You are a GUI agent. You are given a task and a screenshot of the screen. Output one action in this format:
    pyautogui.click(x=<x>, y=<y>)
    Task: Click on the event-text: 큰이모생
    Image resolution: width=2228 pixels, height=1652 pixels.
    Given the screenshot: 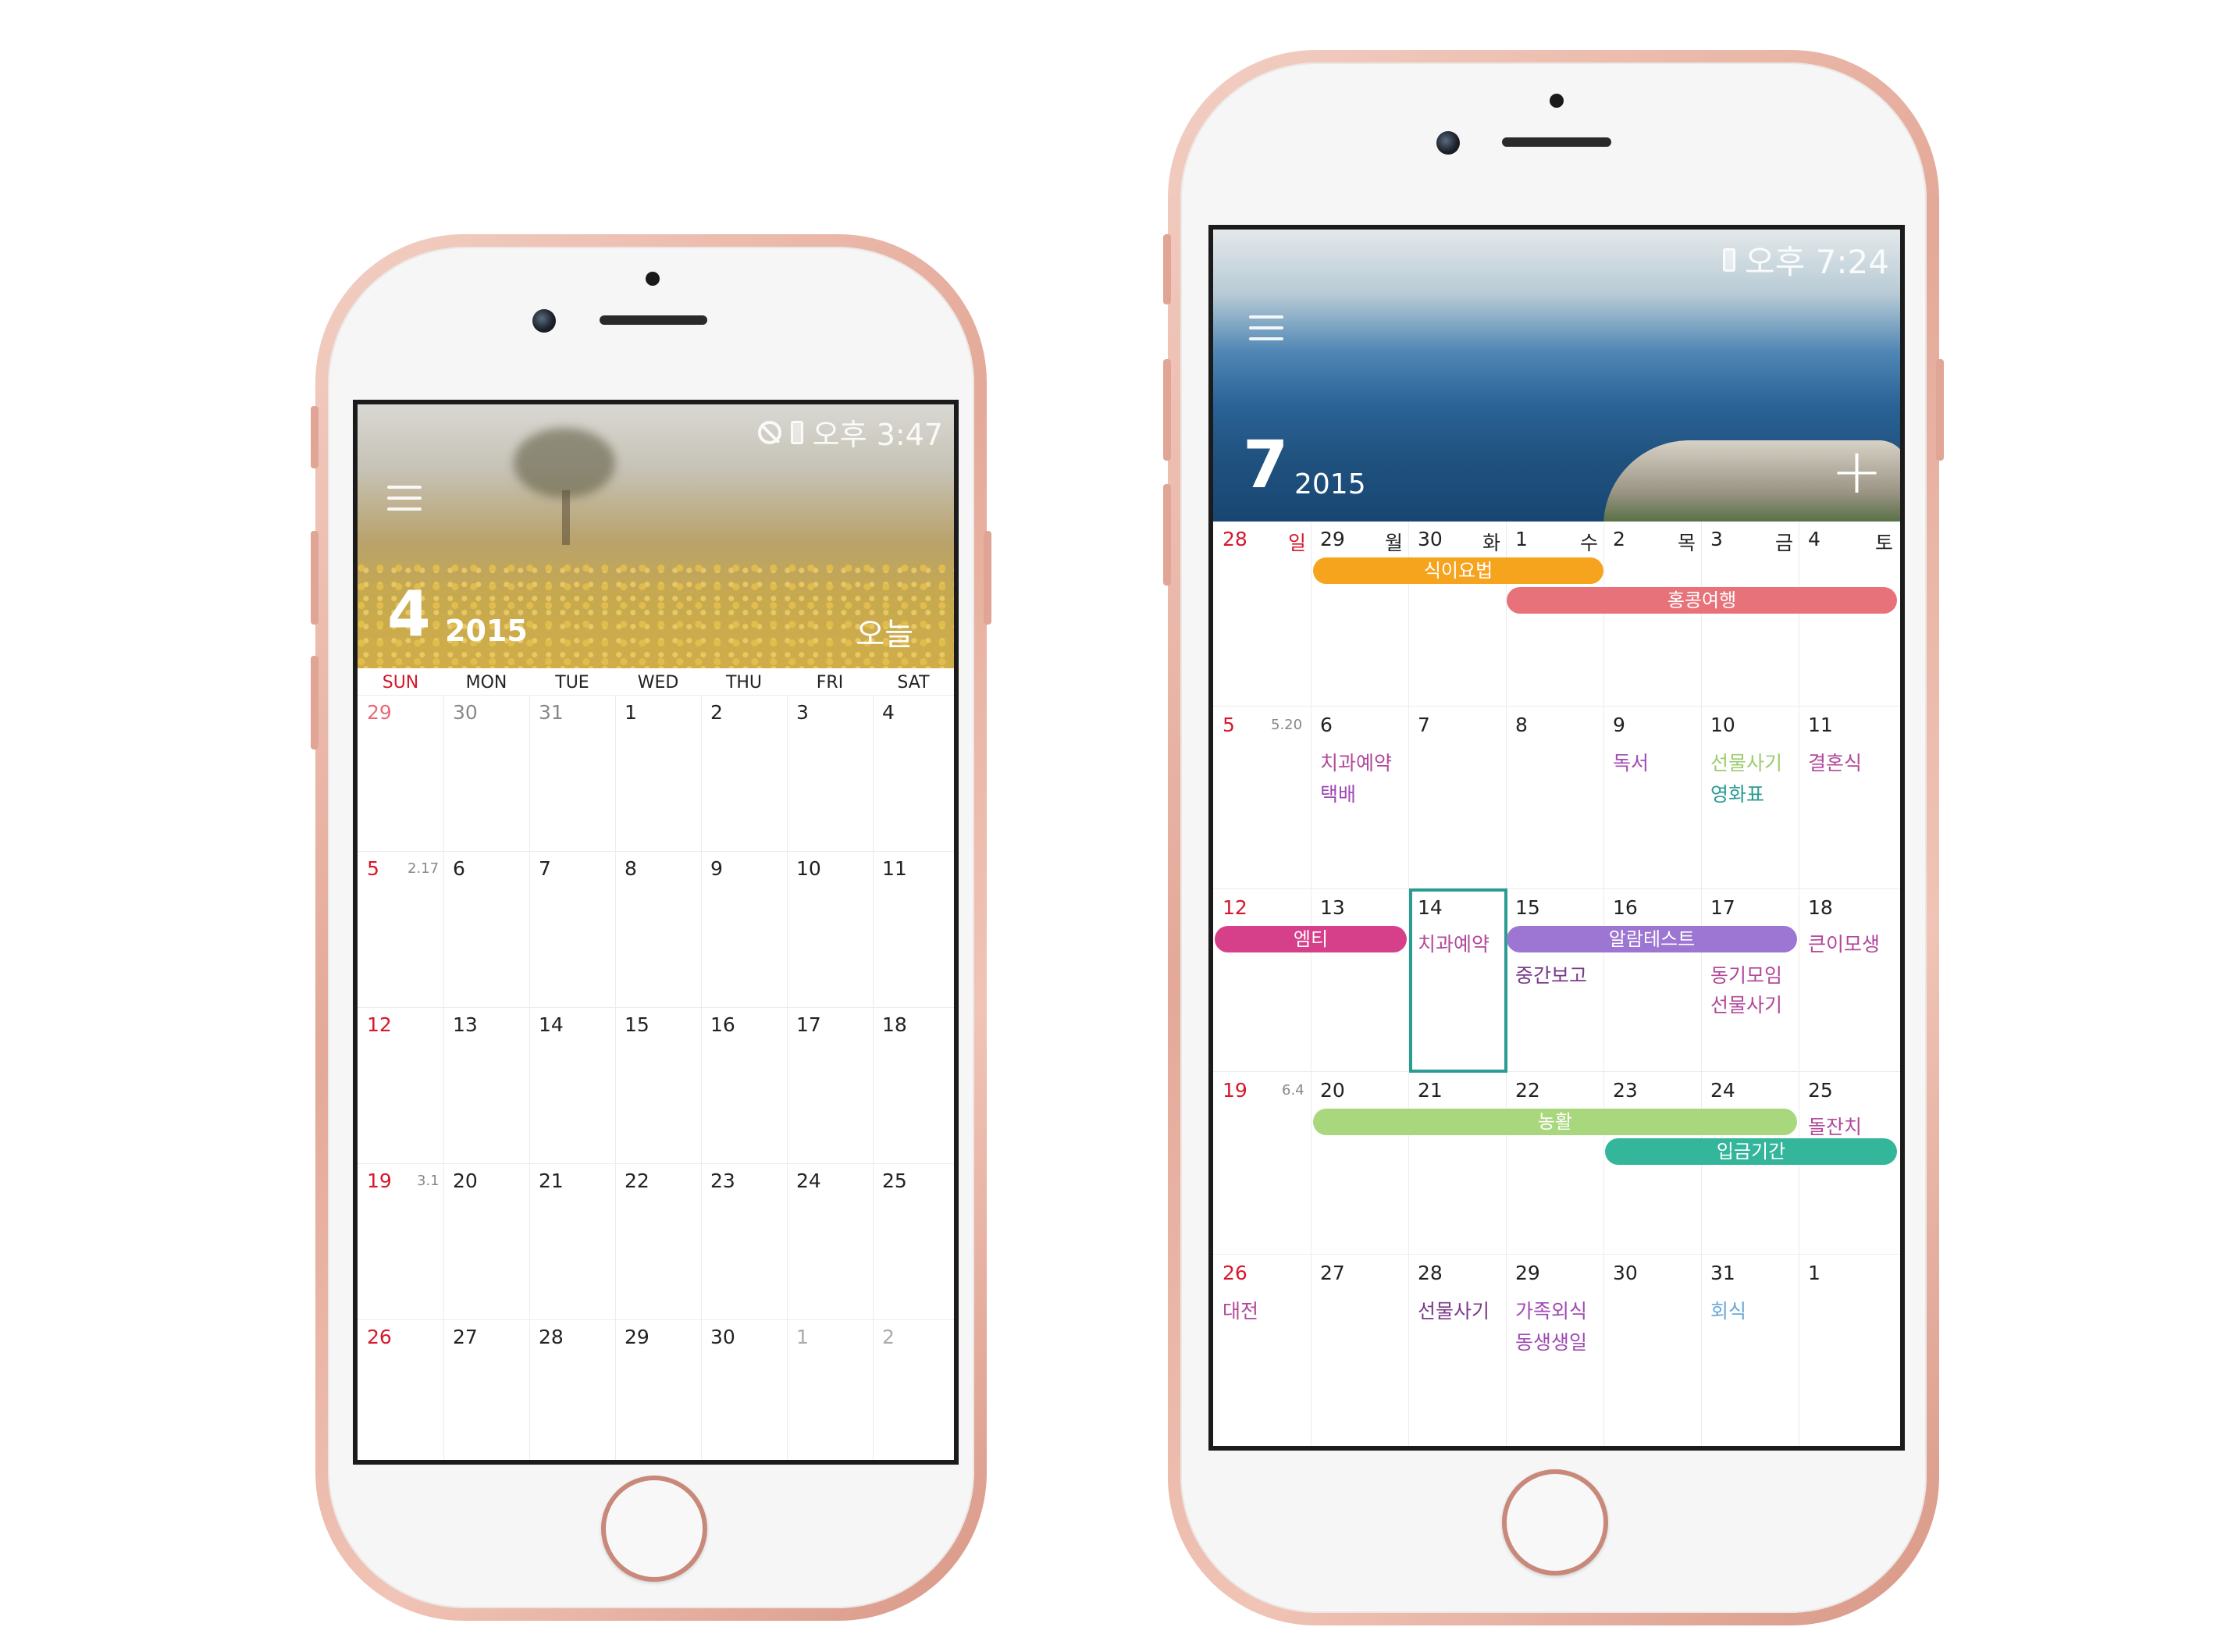 What is the action you would take?
    pyautogui.click(x=1844, y=943)
    